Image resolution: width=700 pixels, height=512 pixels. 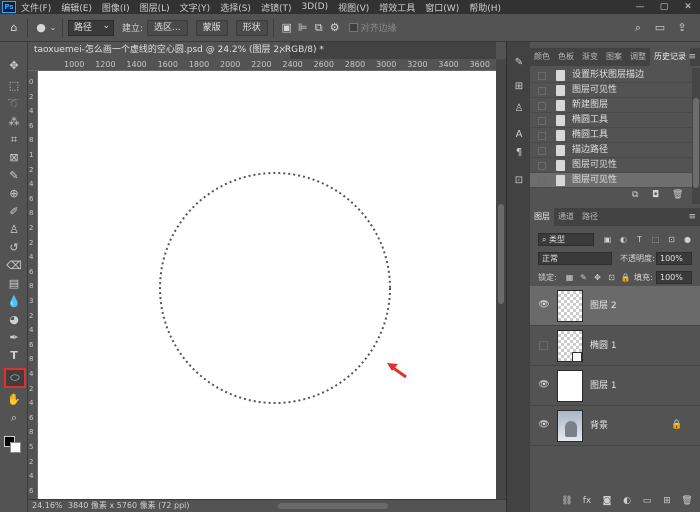 What do you see at coordinates (640, 7) in the screenshot?
I see `minimize-button: —` at bounding box center [640, 7].